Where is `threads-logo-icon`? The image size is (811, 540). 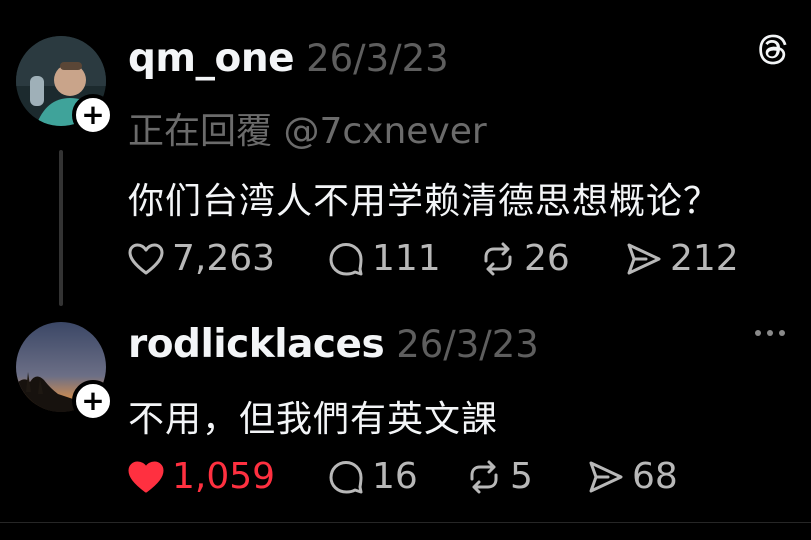 threads-logo-icon is located at coordinates (772, 51).